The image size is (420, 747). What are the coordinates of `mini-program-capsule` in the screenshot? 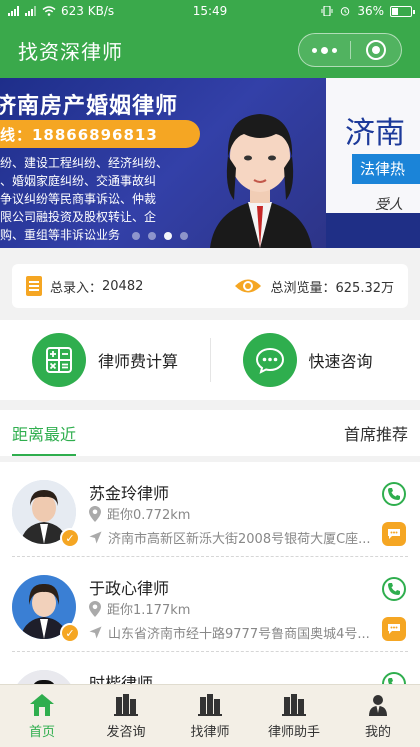 It's located at (350, 50).